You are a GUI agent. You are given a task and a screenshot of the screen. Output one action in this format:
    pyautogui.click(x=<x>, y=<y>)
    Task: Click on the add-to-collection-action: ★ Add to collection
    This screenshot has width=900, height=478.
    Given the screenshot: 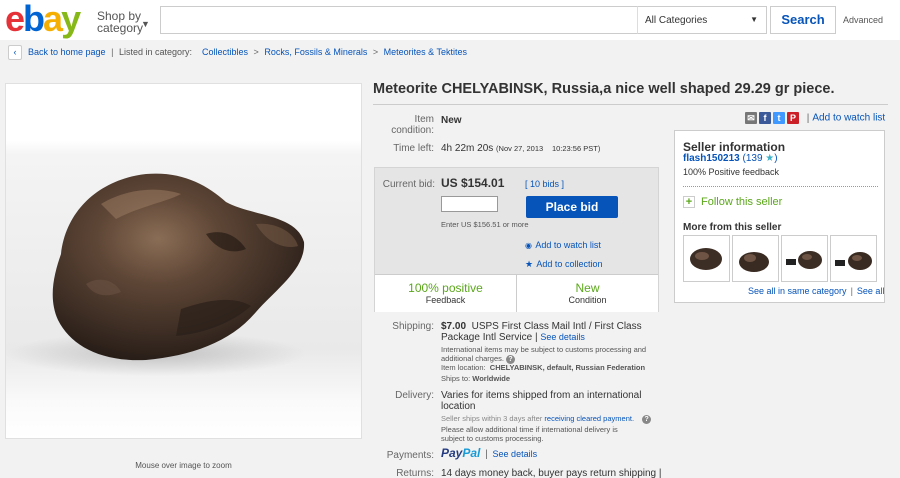 What is the action you would take?
    pyautogui.click(x=563, y=263)
    